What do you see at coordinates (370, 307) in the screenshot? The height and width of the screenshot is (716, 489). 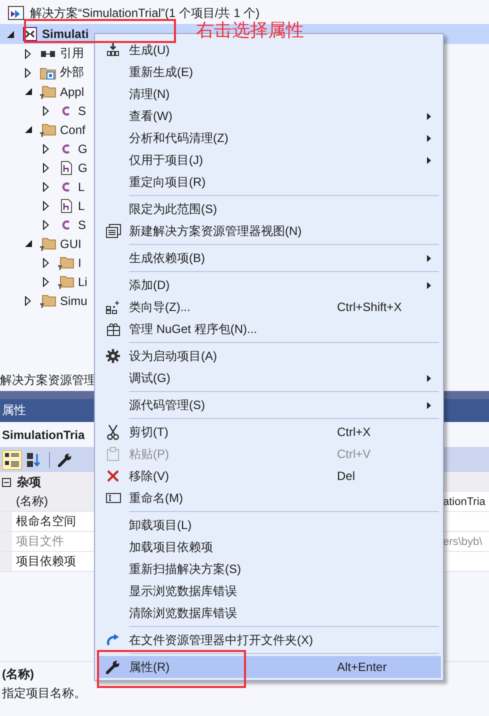 I see `shortcut-label: Ctrl+Shift+X` at bounding box center [370, 307].